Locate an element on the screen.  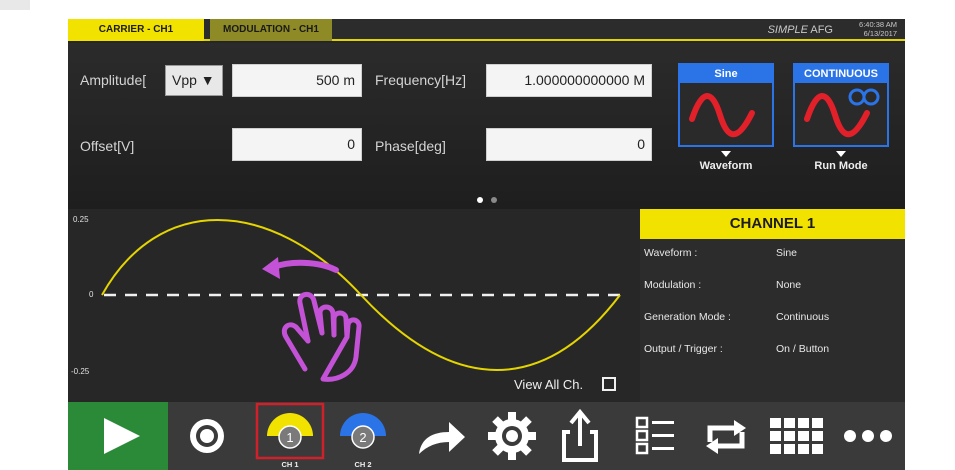
forward-button is located at coordinates (441, 436).